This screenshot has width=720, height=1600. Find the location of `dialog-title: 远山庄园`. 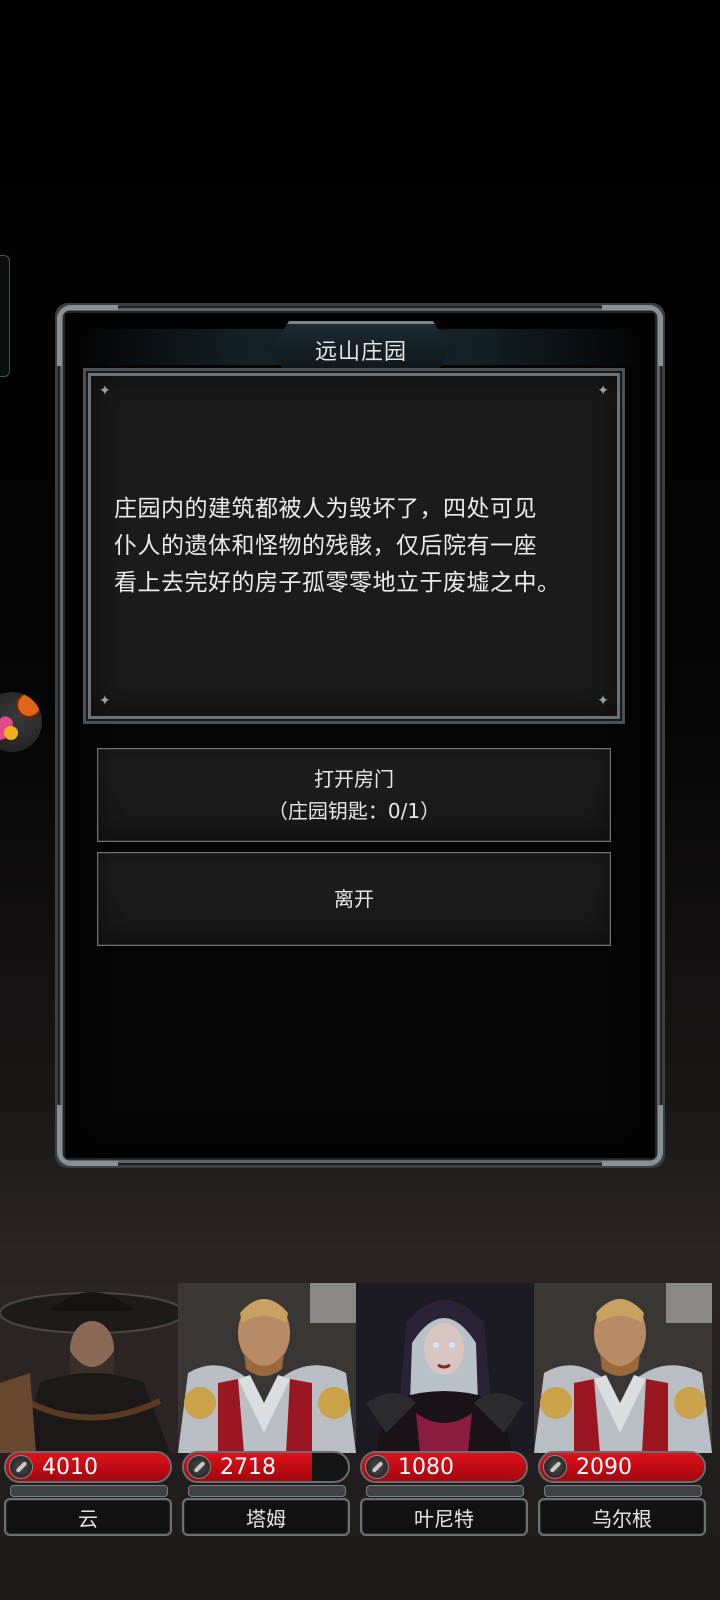

dialog-title: 远山庄园 is located at coordinates (360, 352).